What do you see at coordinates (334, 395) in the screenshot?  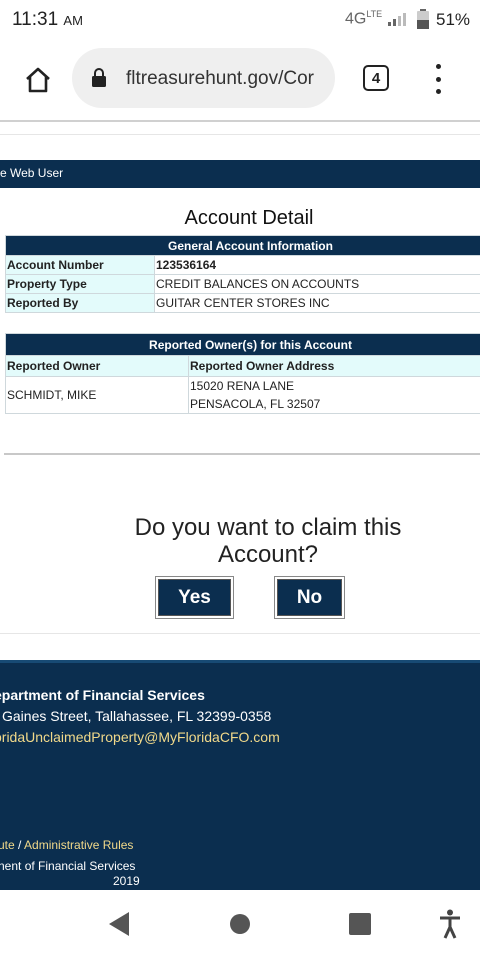 I see `owner-address: 15020 RENA LANE PENSACOLA, FL 32507` at bounding box center [334, 395].